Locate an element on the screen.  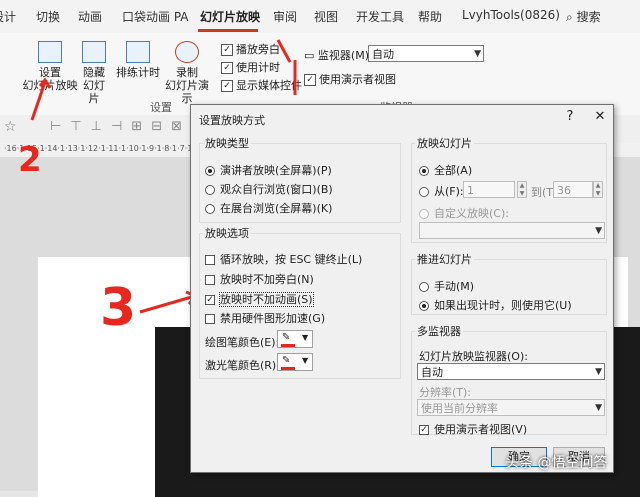
arrow-to-option is located at coordinates (167, 304).